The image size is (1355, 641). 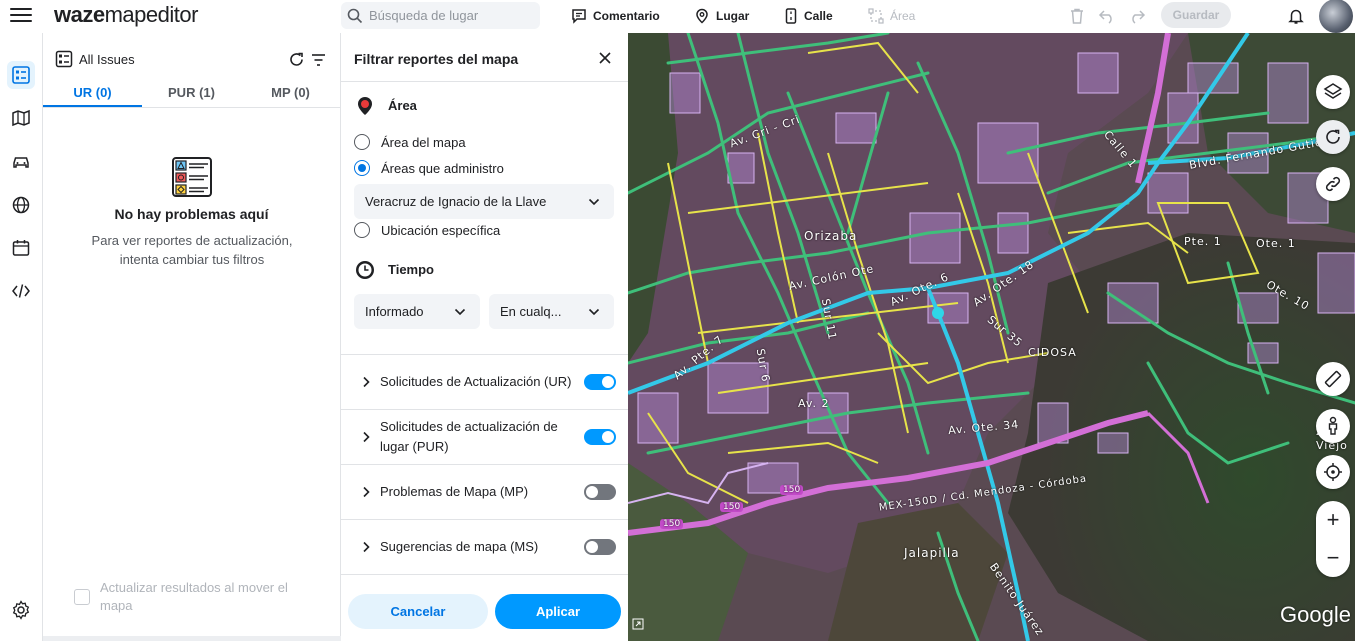 What do you see at coordinates (82, 597) in the screenshot?
I see `refresh-on-move-checkbox` at bounding box center [82, 597].